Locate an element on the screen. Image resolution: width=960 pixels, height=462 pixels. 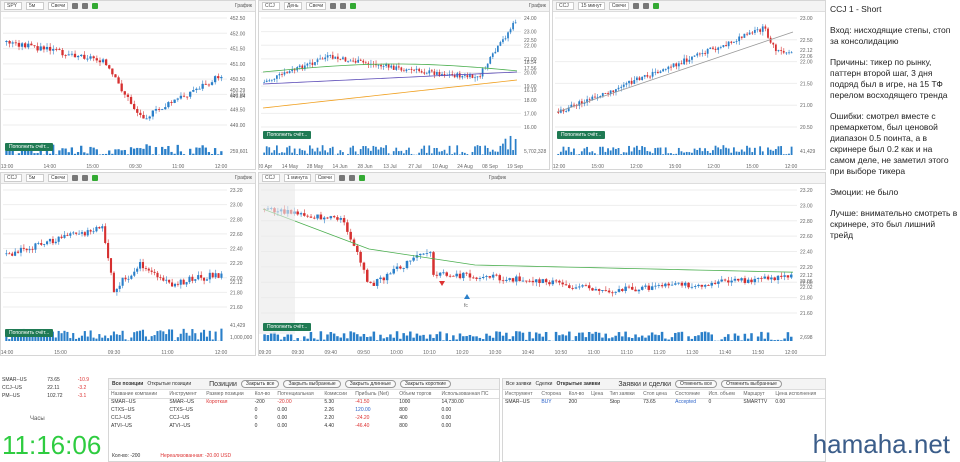
close-short-button: Закрыть короткие is located at coordinates (425, 384).